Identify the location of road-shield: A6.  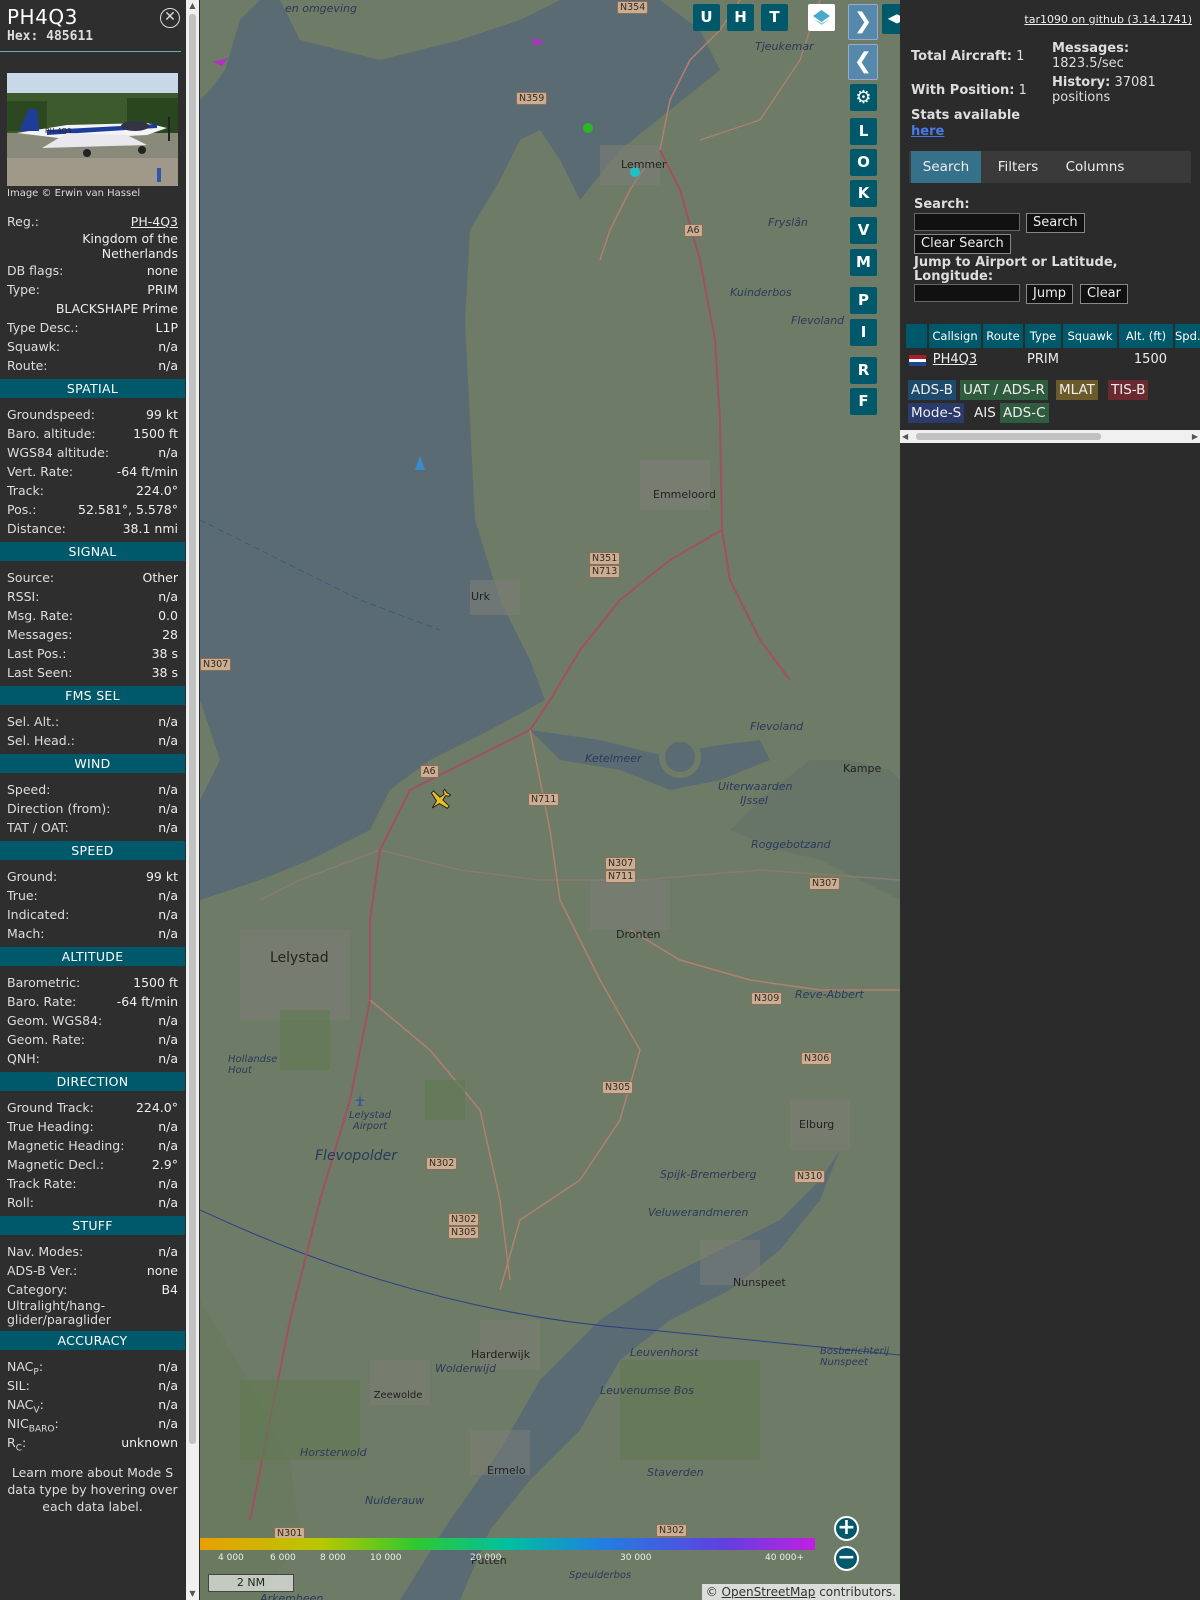
(693, 230).